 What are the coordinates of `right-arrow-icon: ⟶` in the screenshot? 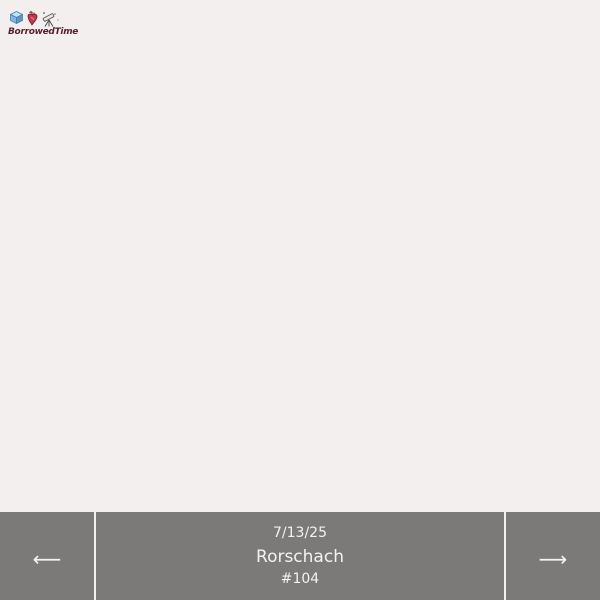 It's located at (553, 559).